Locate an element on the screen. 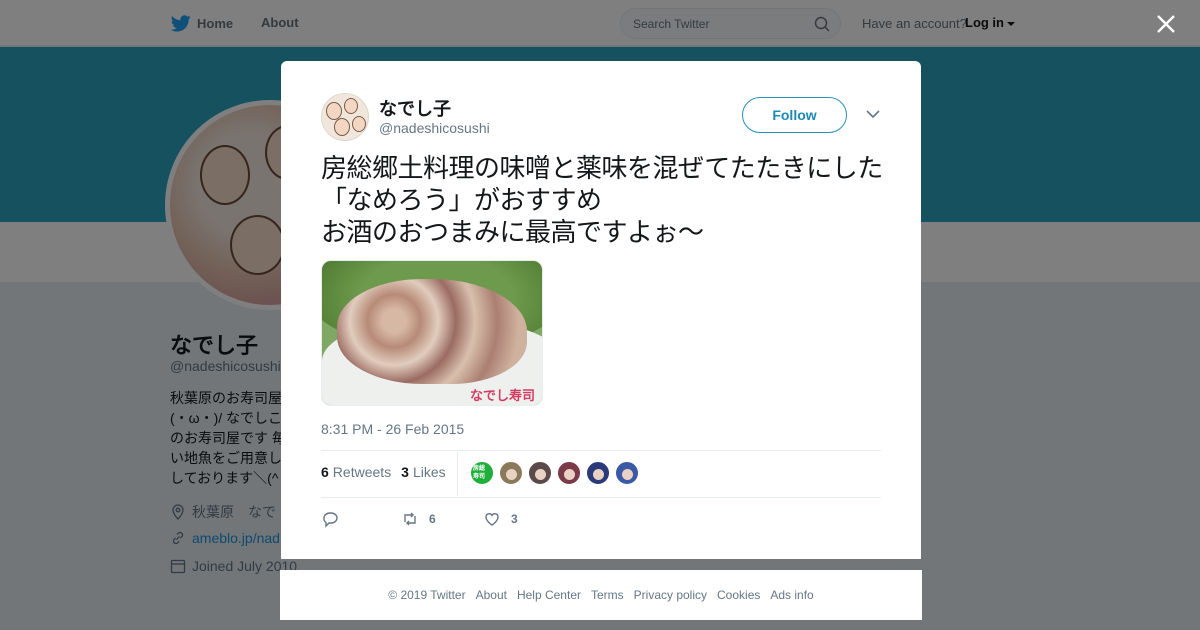  footer-link-about: About is located at coordinates (491, 595).